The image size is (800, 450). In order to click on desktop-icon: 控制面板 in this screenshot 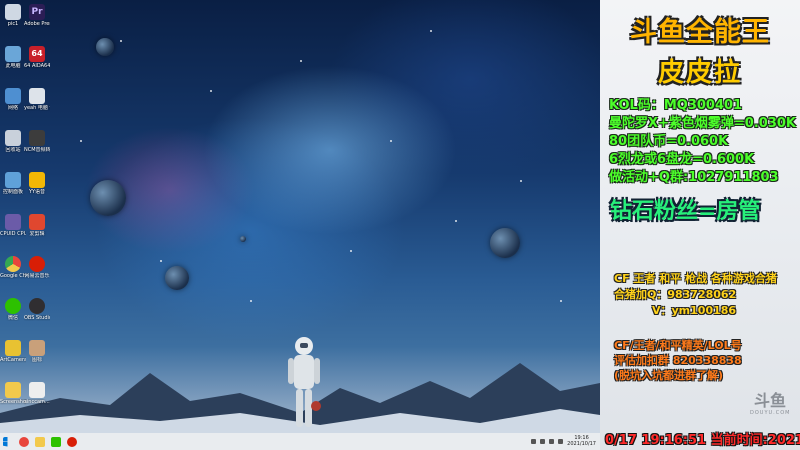, I will do `click(13, 183)`.